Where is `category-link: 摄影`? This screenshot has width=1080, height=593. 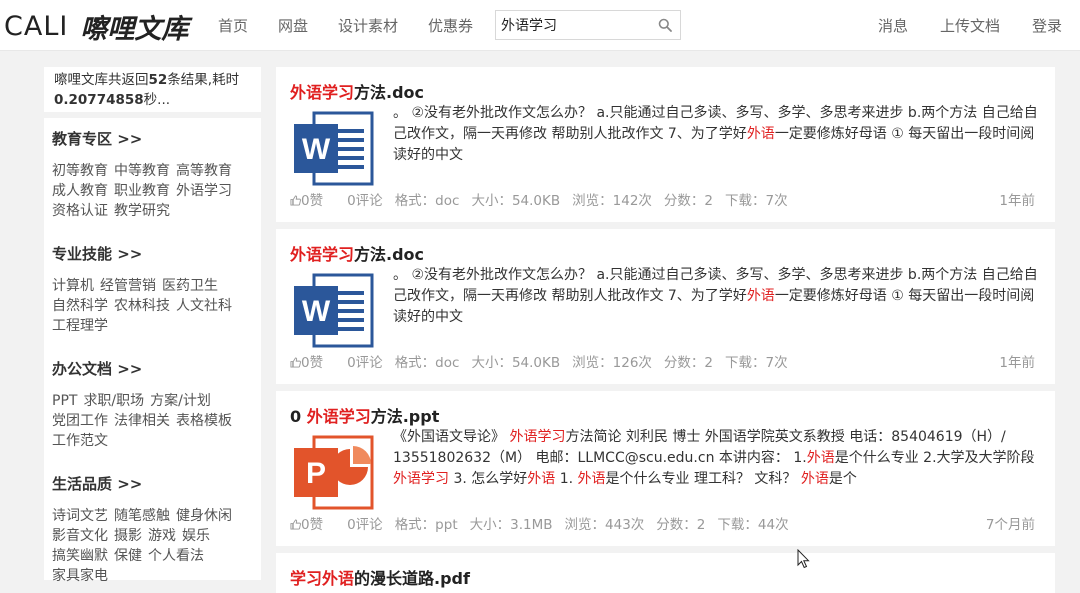
category-link: 摄影 is located at coordinates (128, 536).